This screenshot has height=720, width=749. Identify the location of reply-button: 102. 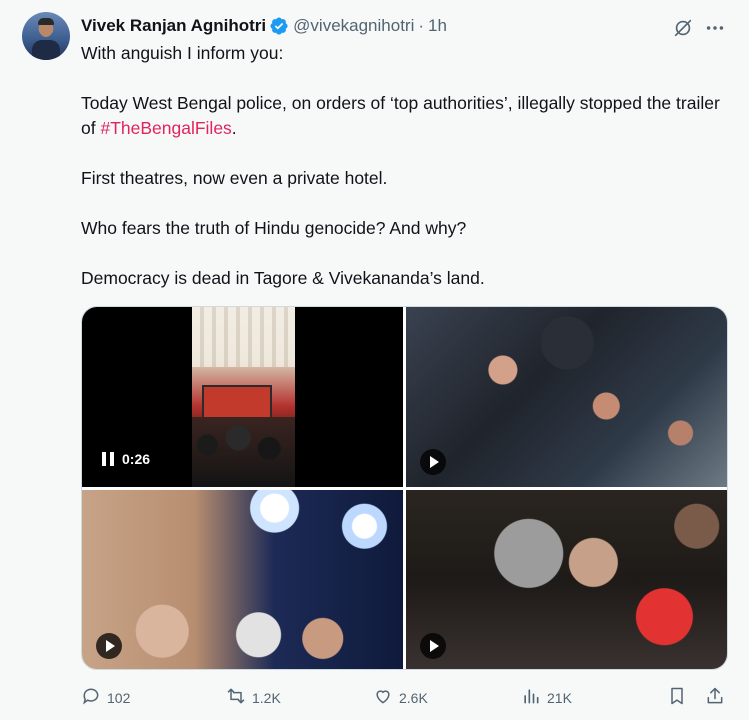
(105, 697).